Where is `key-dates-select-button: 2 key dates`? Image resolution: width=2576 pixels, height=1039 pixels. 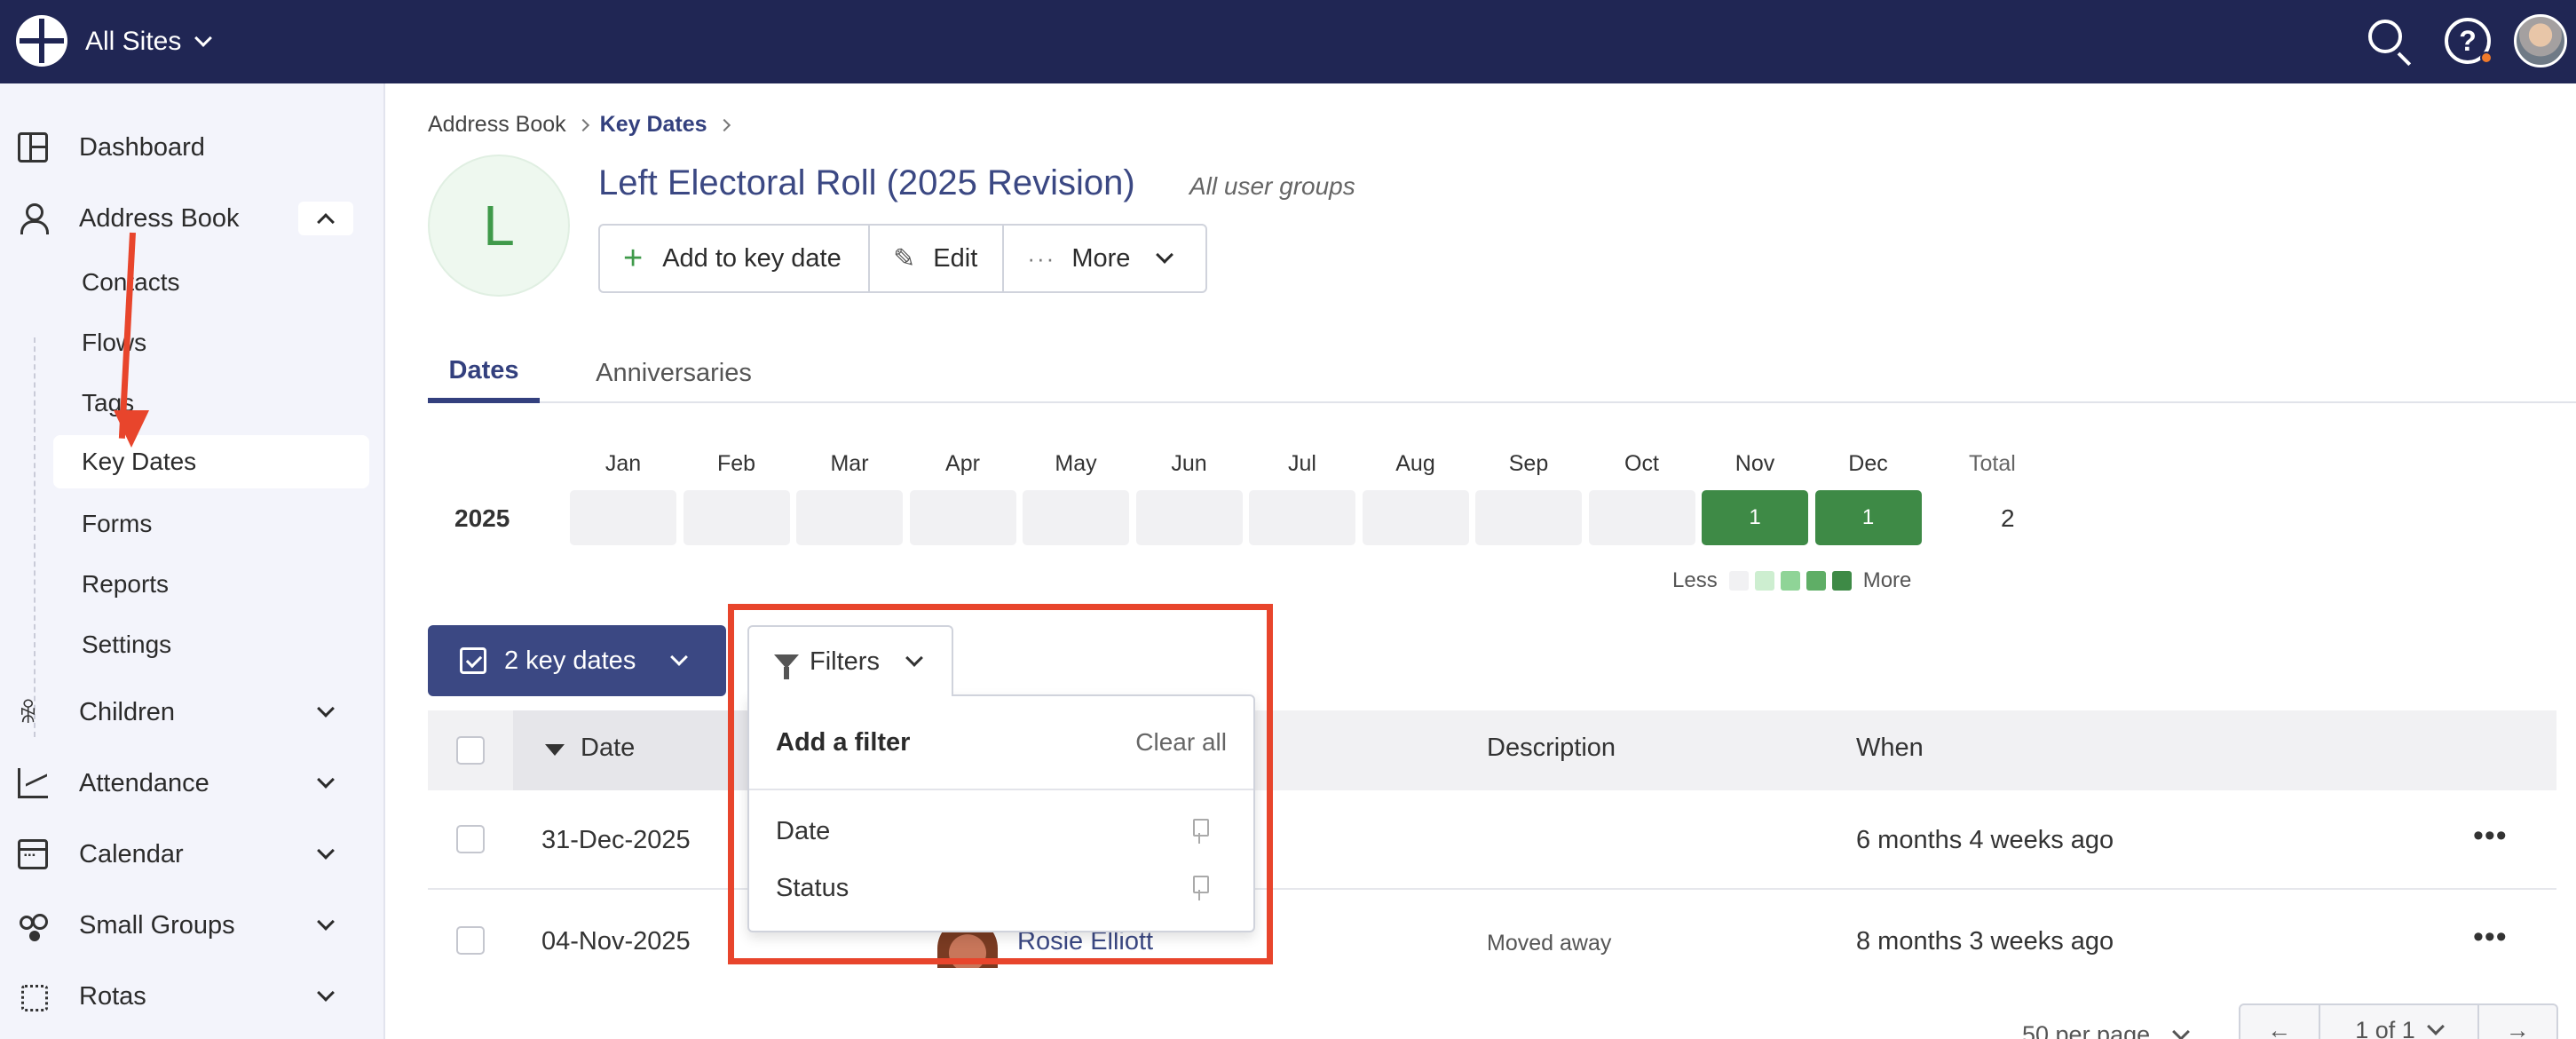 key-dates-select-button: 2 key dates is located at coordinates (577, 660).